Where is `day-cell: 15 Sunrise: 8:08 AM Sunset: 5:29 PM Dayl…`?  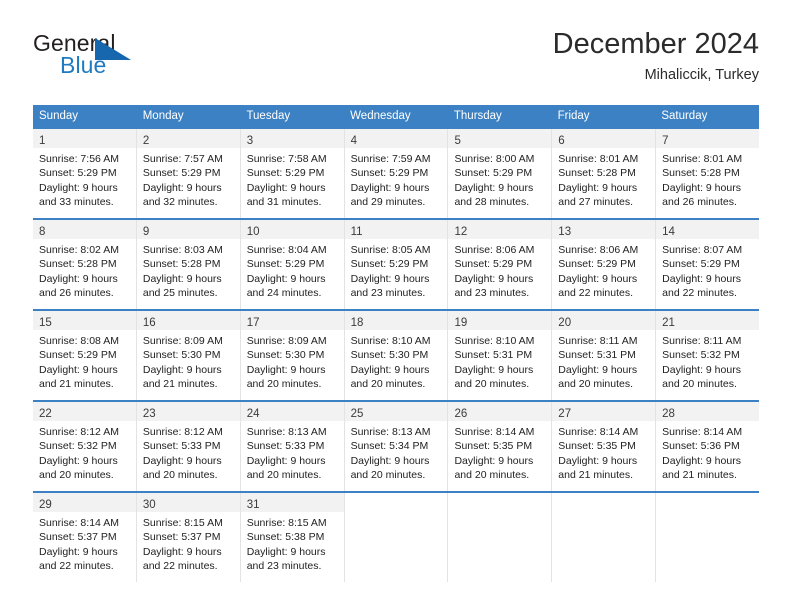
day-cell: 15 Sunrise: 8:08 AM Sunset: 5:29 PM Dayl… is located at coordinates (85, 355).